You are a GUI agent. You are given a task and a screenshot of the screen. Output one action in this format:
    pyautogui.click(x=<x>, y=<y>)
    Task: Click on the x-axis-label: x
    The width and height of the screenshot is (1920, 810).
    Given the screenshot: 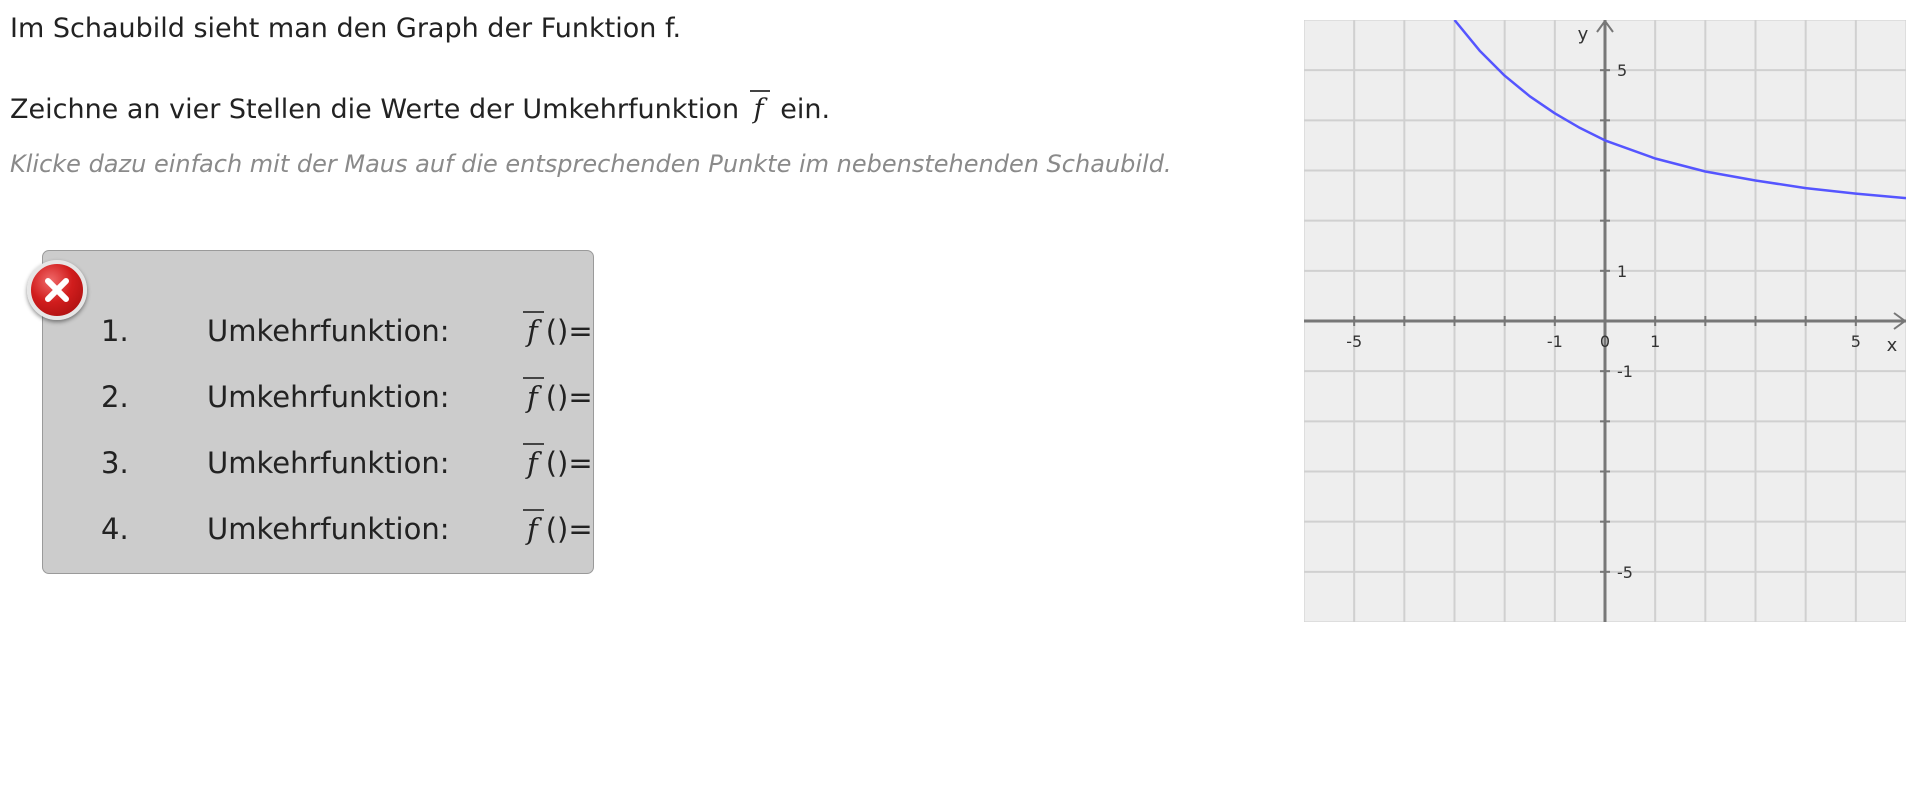 What is the action you would take?
    pyautogui.click(x=1892, y=345)
    